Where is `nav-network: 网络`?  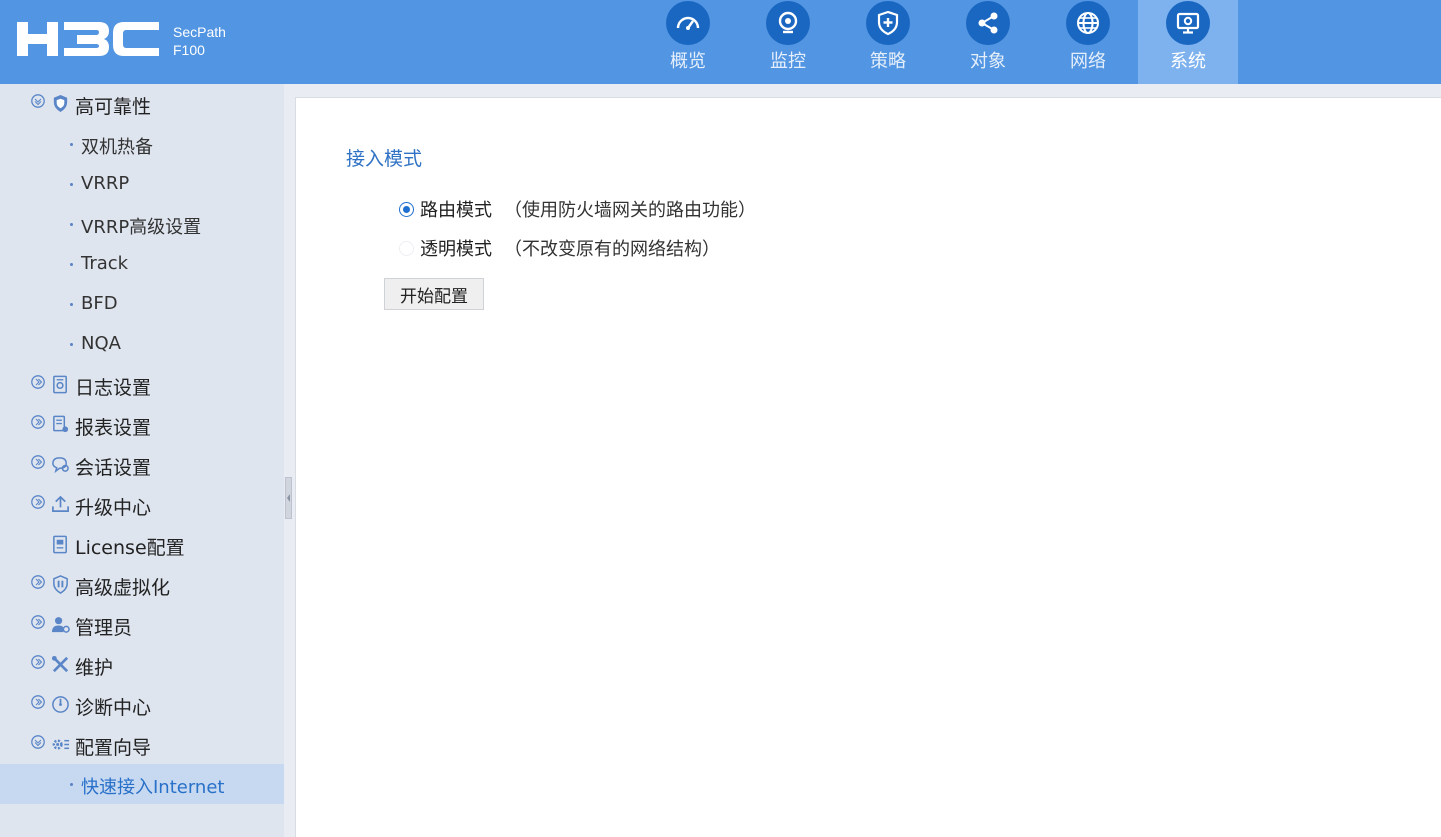
nav-network: 网络 is located at coordinates (1088, 42).